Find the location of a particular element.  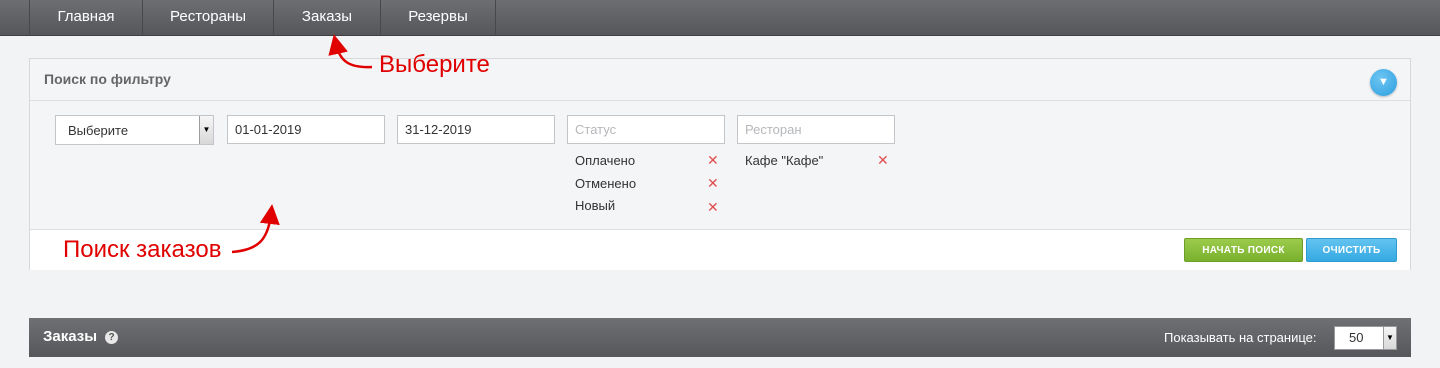

per-page-label: Показывать на странице: is located at coordinates (1240, 337).